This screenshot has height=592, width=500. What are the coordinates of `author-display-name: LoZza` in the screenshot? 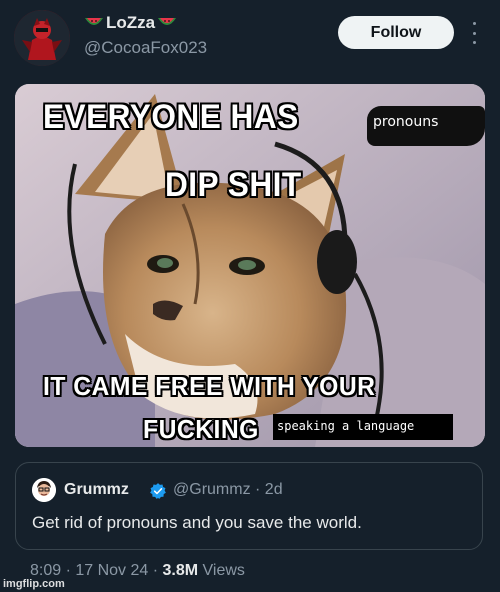 It's located at (130, 23).